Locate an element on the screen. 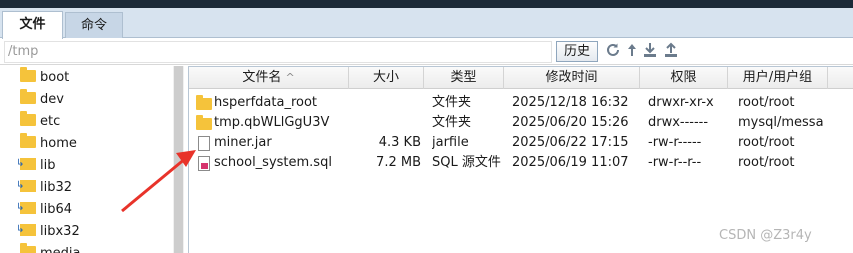  file-mtime: 2025/06/22 17:15 is located at coordinates (570, 142).